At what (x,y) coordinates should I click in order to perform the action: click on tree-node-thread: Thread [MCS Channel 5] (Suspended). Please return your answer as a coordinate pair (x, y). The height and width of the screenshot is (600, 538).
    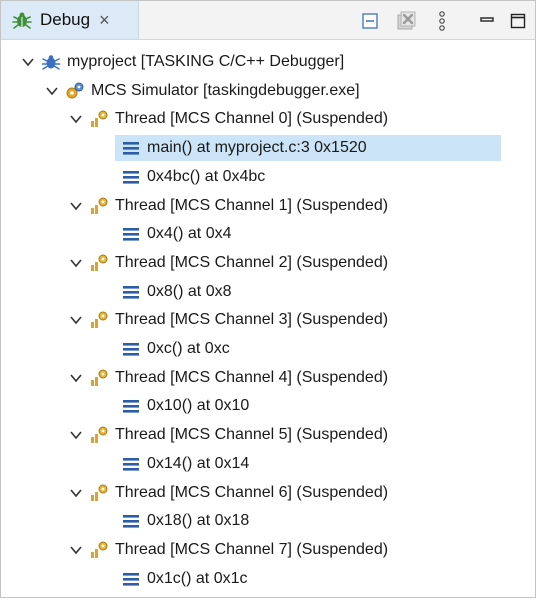
    Looking at the image, I should click on (228, 435).